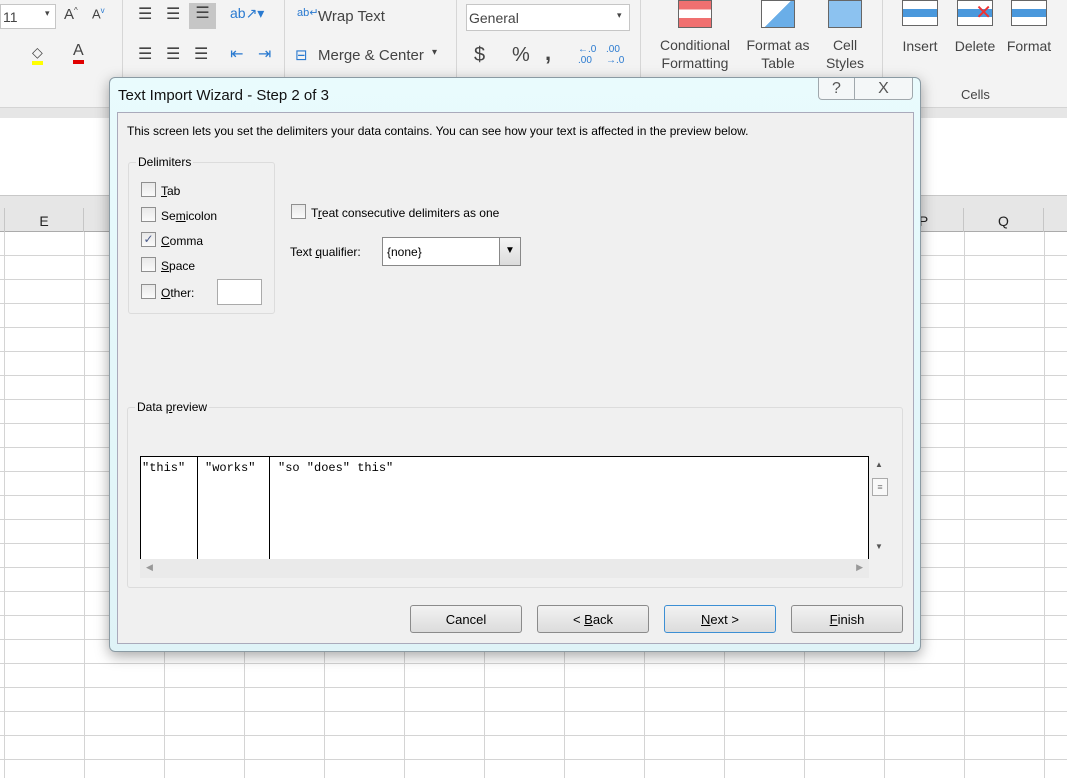 The width and height of the screenshot is (1067, 778). I want to click on next-button: Next >, so click(720, 619).